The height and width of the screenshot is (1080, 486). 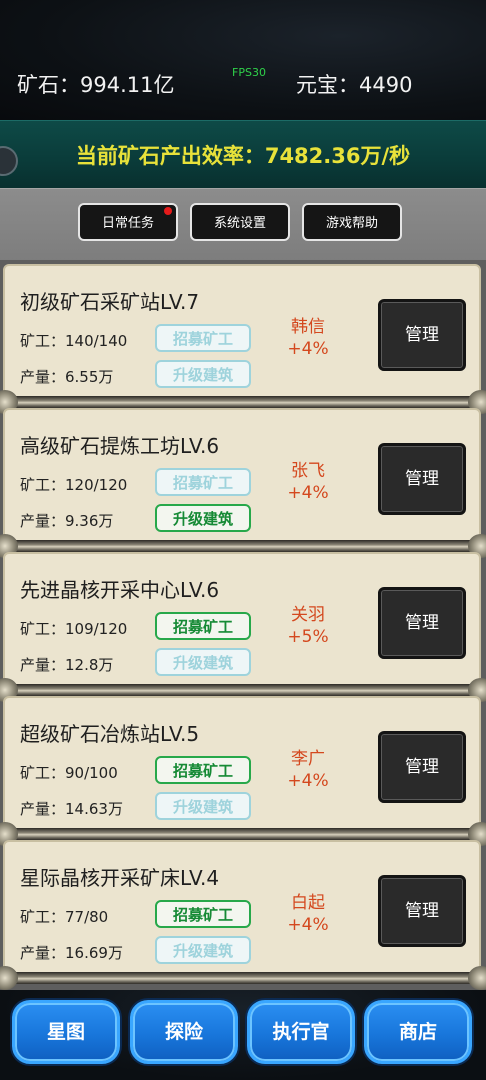 I want to click on building-title: 初级矿石采矿站LV.7, so click(x=110, y=302).